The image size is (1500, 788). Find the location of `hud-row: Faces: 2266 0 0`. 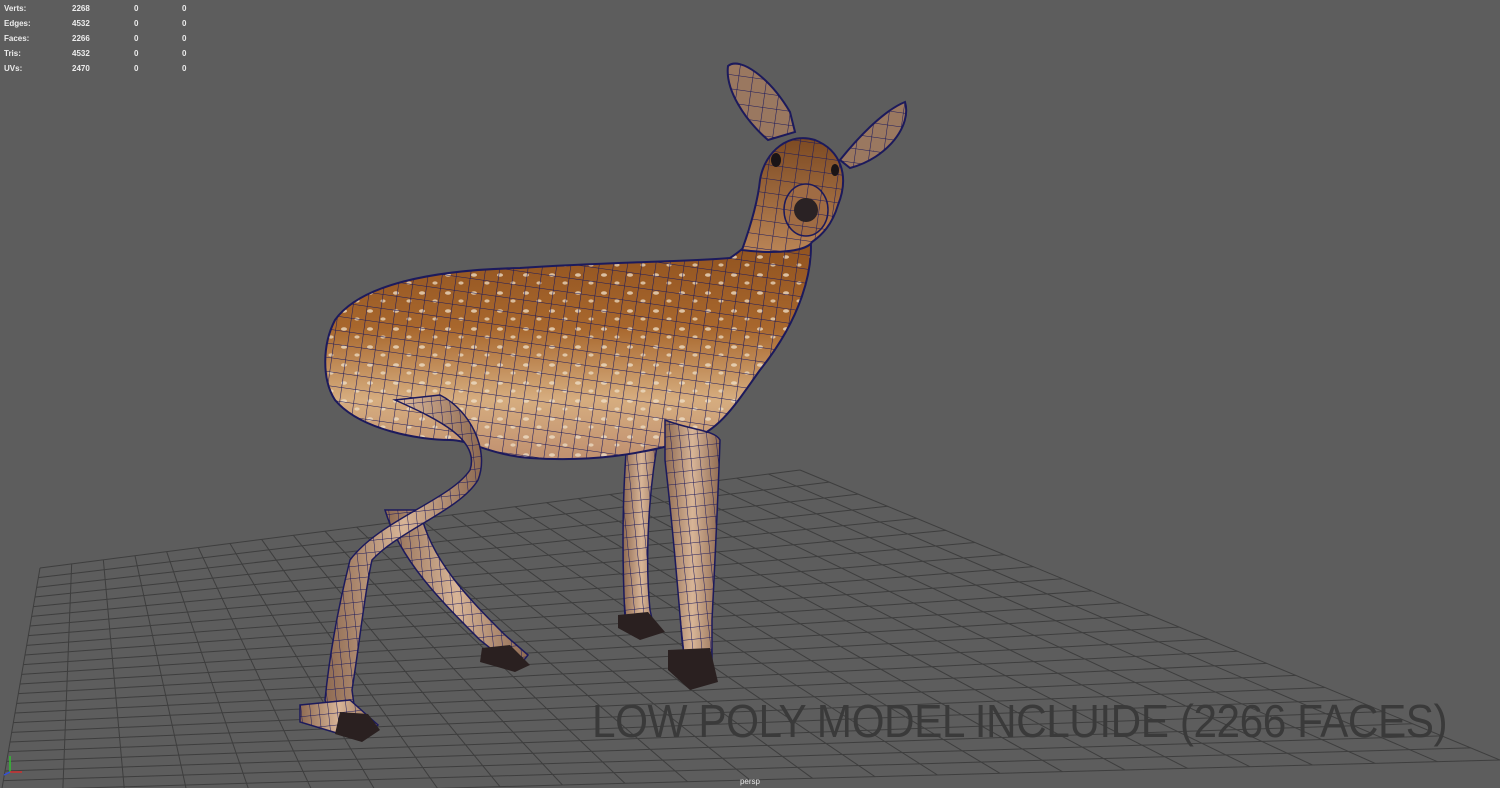

hud-row: Faces: 2266 0 0 is located at coordinates (99, 38).